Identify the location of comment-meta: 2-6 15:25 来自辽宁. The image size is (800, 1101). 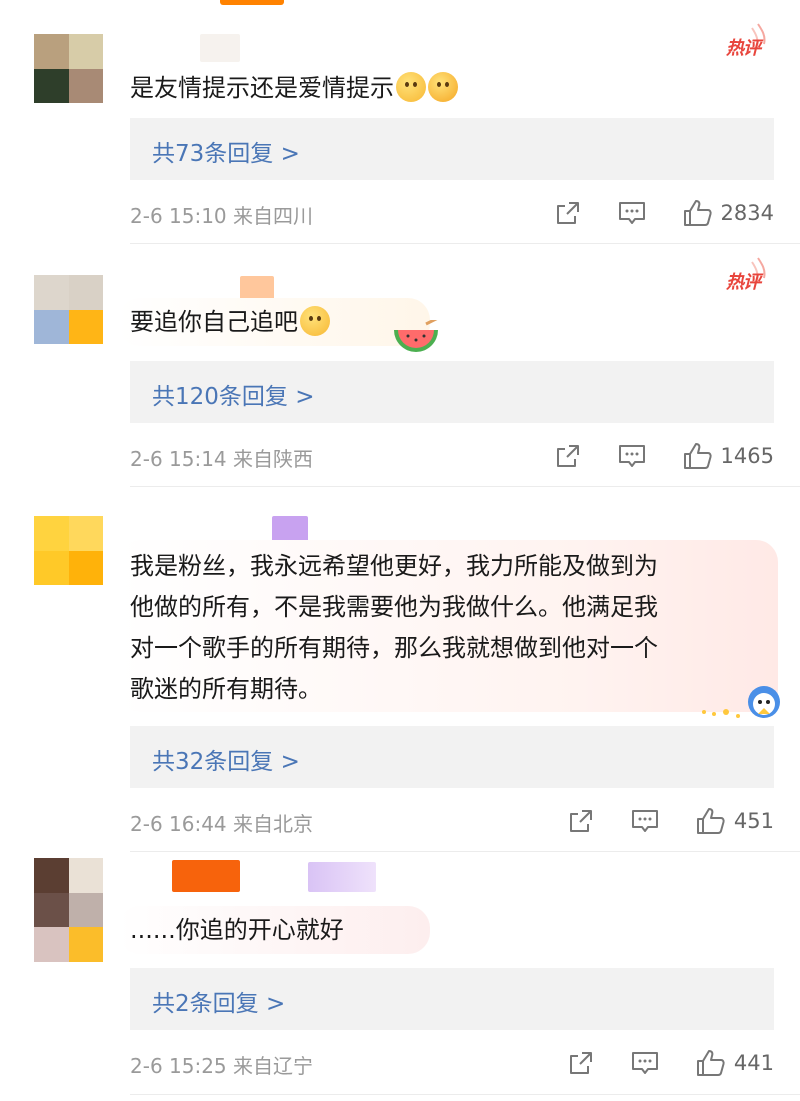
(221, 1064).